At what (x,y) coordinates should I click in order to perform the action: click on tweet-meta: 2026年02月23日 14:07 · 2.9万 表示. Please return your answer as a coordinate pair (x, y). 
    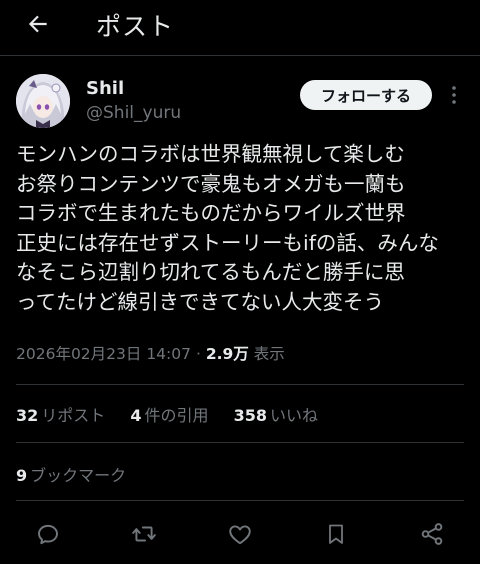
    Looking at the image, I should click on (150, 353).